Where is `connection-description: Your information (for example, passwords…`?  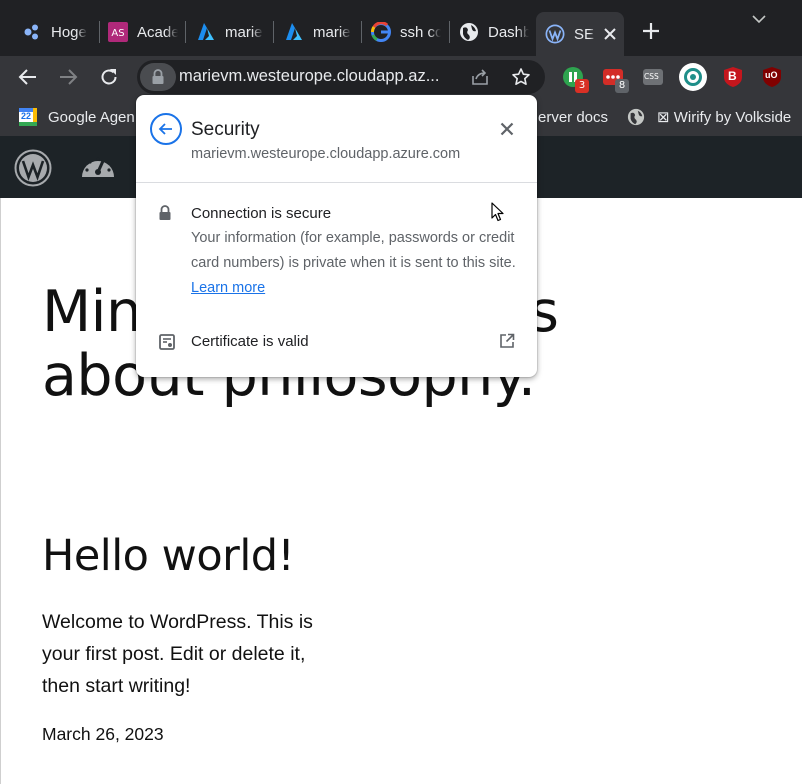
connection-description: Your information (for example, passwords… is located at coordinates (356, 263).